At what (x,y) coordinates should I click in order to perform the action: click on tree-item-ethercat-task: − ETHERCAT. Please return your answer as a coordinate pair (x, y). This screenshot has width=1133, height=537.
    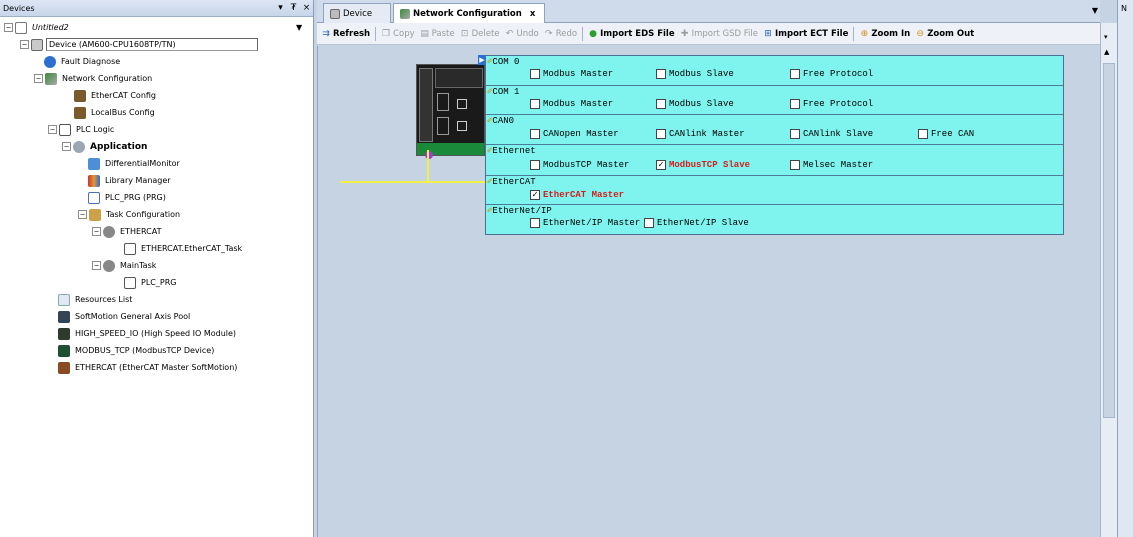
    Looking at the image, I should click on (128, 231).